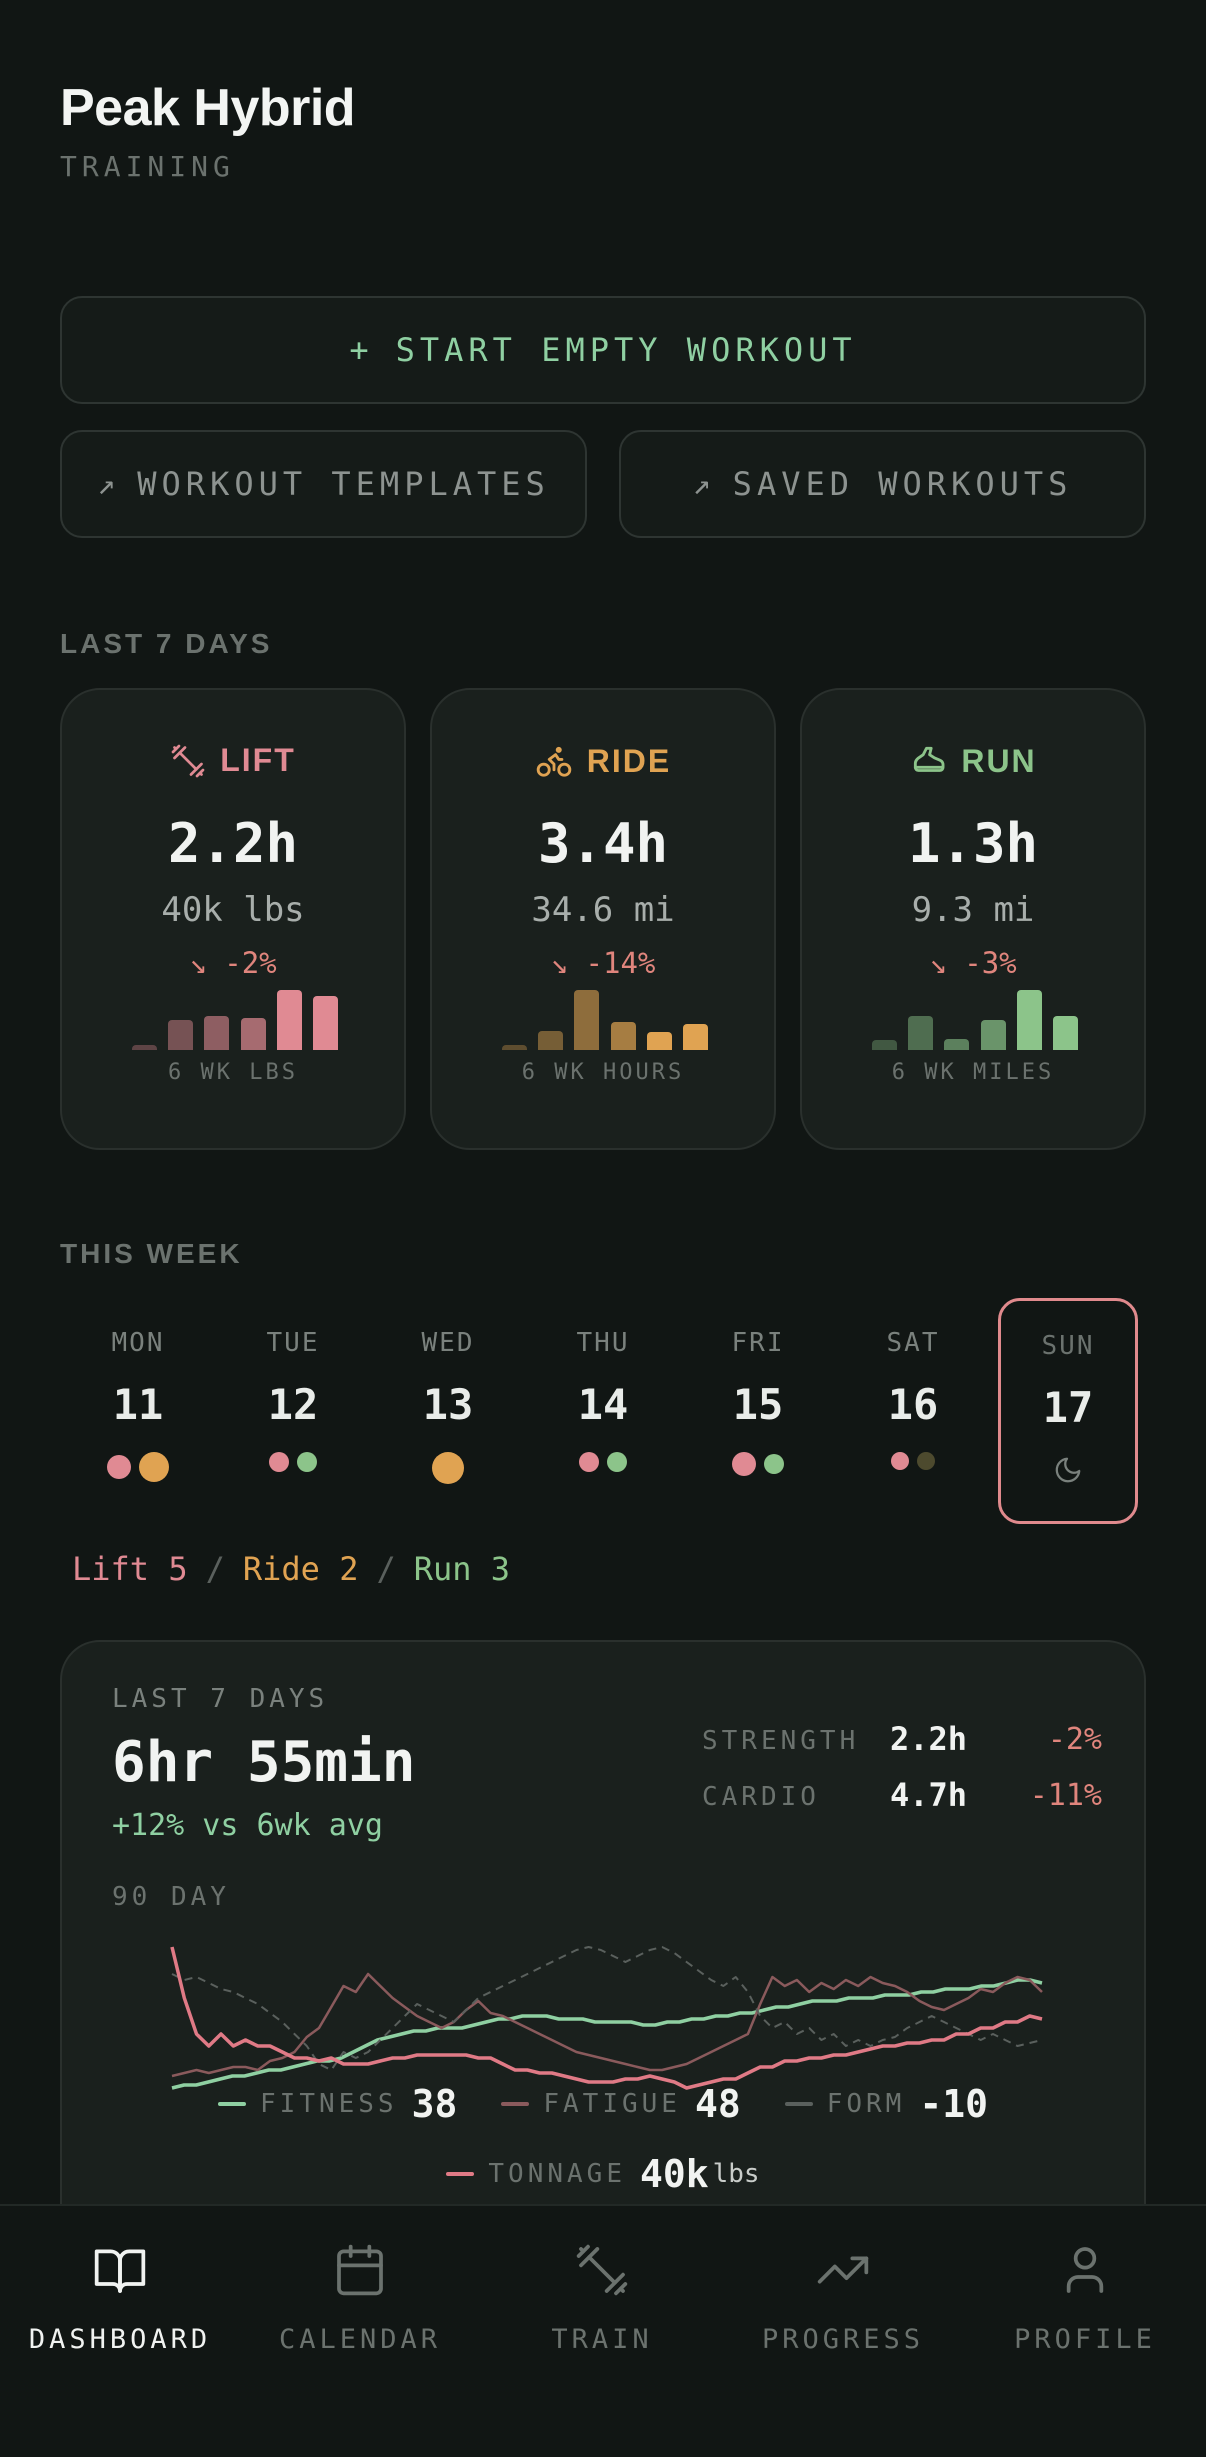 This screenshot has width=1206, height=2457. I want to click on trending-up-icon, so click(843, 2270).